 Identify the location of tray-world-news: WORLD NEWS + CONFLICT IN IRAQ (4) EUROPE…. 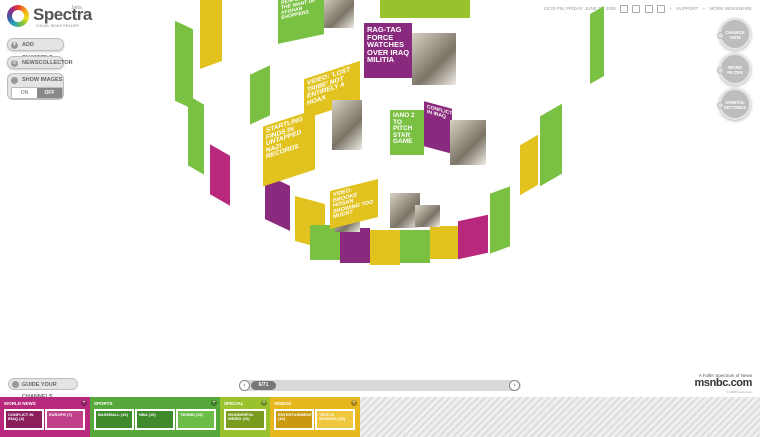
(45, 417).